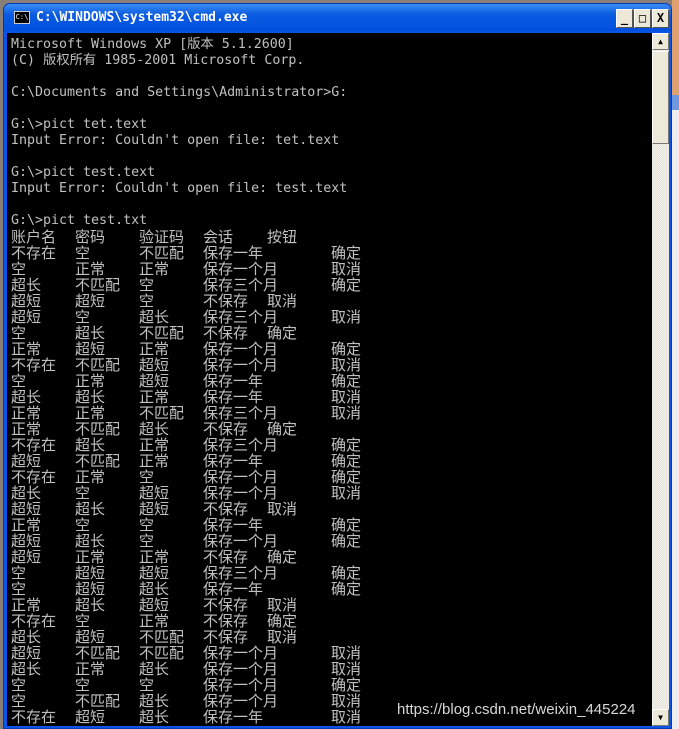 The image size is (679, 729). I want to click on scrollbar-thumb, so click(660, 97).